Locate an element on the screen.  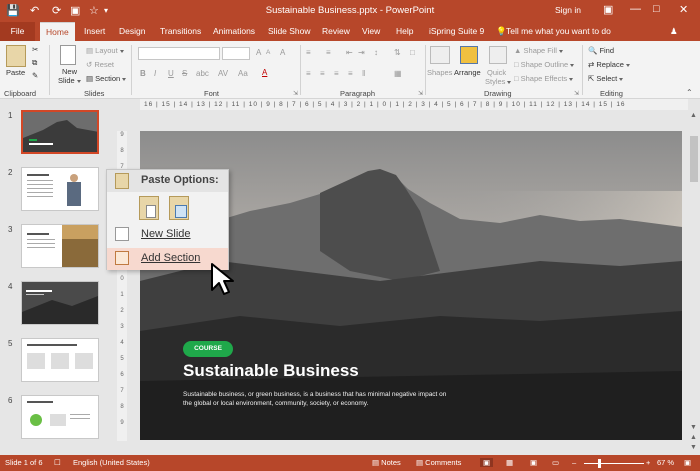
tab-design: Design is located at coordinates (132, 31).